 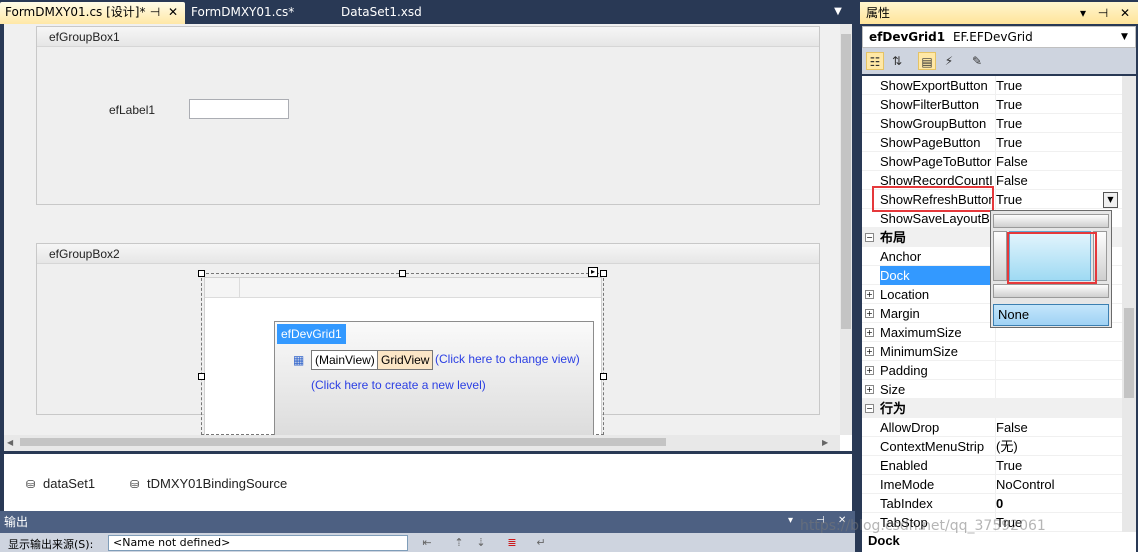 I want to click on property-name: MaximumSize, so click(x=921, y=332).